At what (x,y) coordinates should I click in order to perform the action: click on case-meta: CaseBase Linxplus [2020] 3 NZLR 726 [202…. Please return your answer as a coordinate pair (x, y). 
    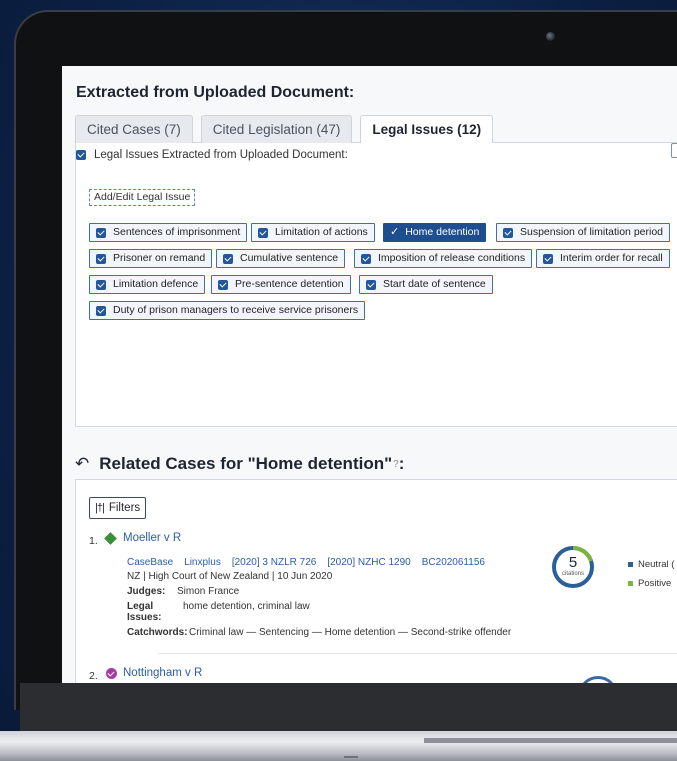
    Looking at the image, I should click on (319, 597).